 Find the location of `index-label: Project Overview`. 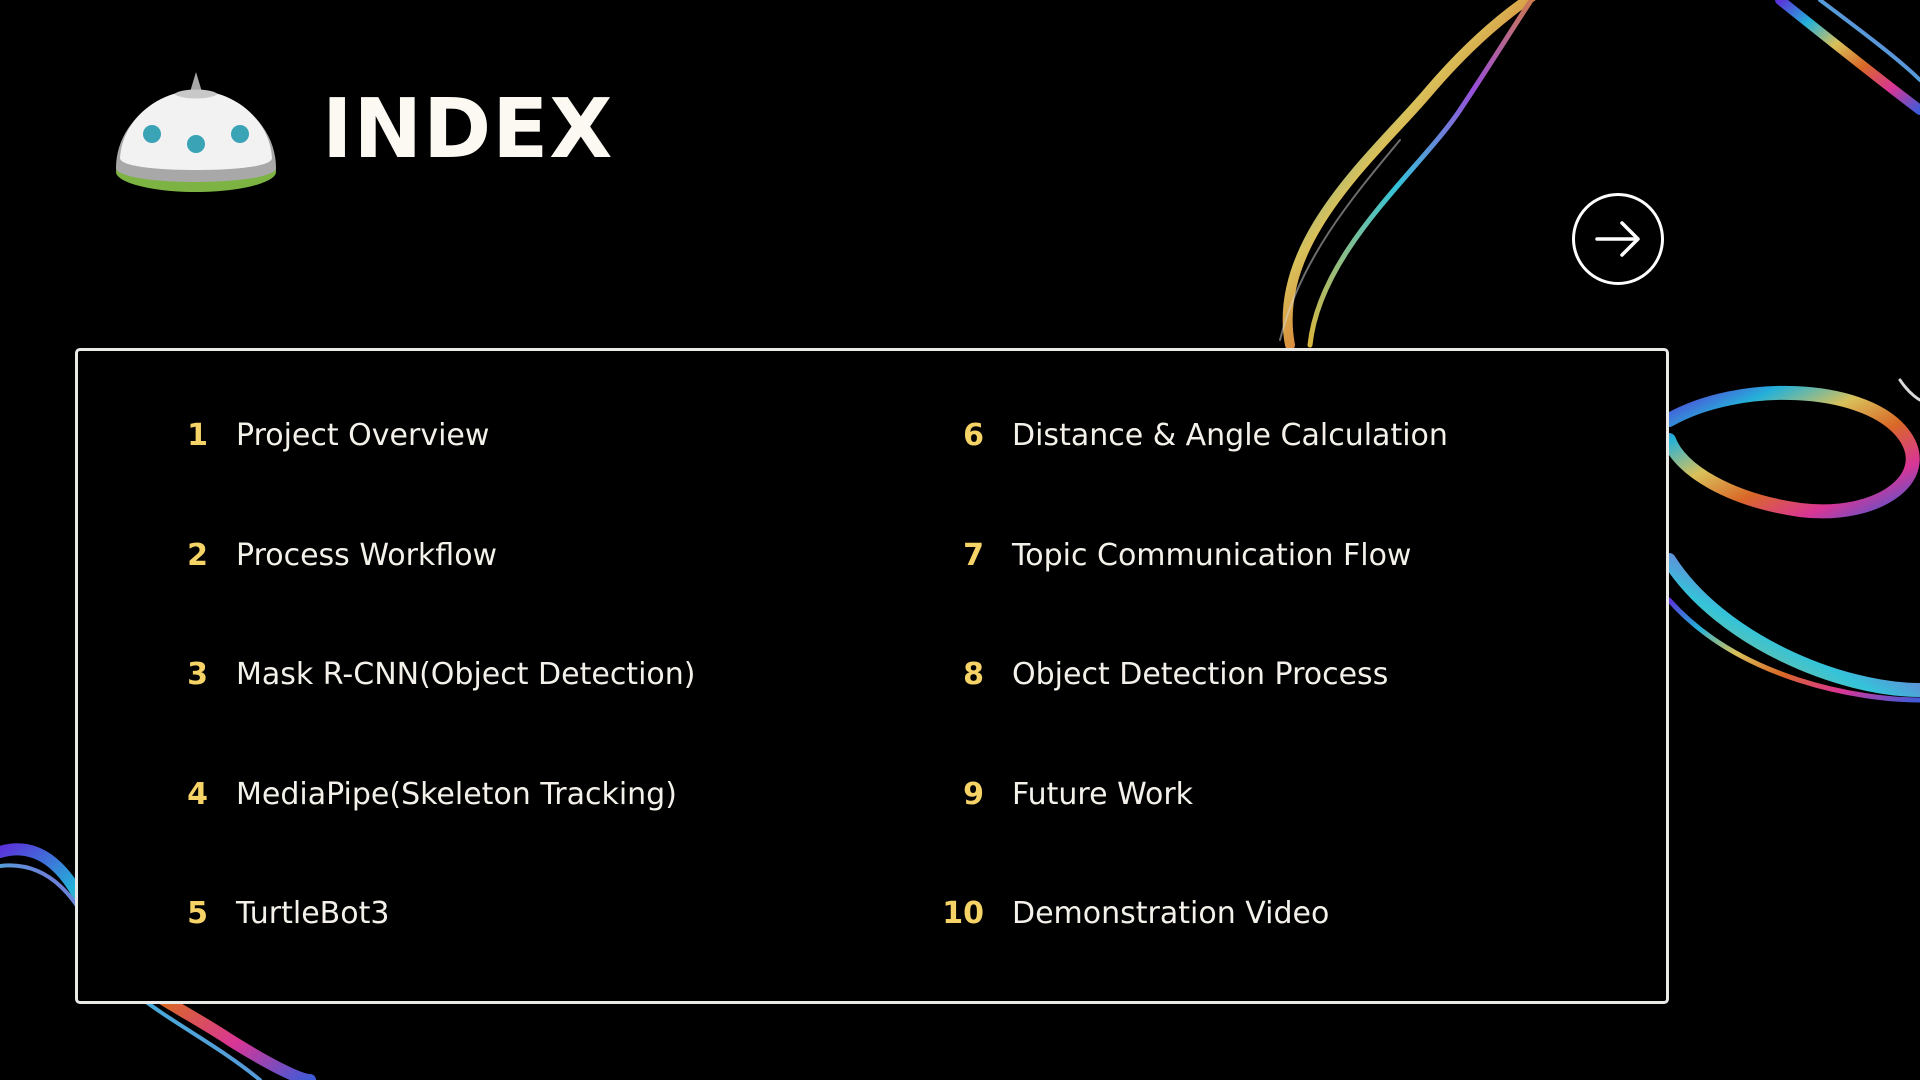

index-label: Project Overview is located at coordinates (363, 435).